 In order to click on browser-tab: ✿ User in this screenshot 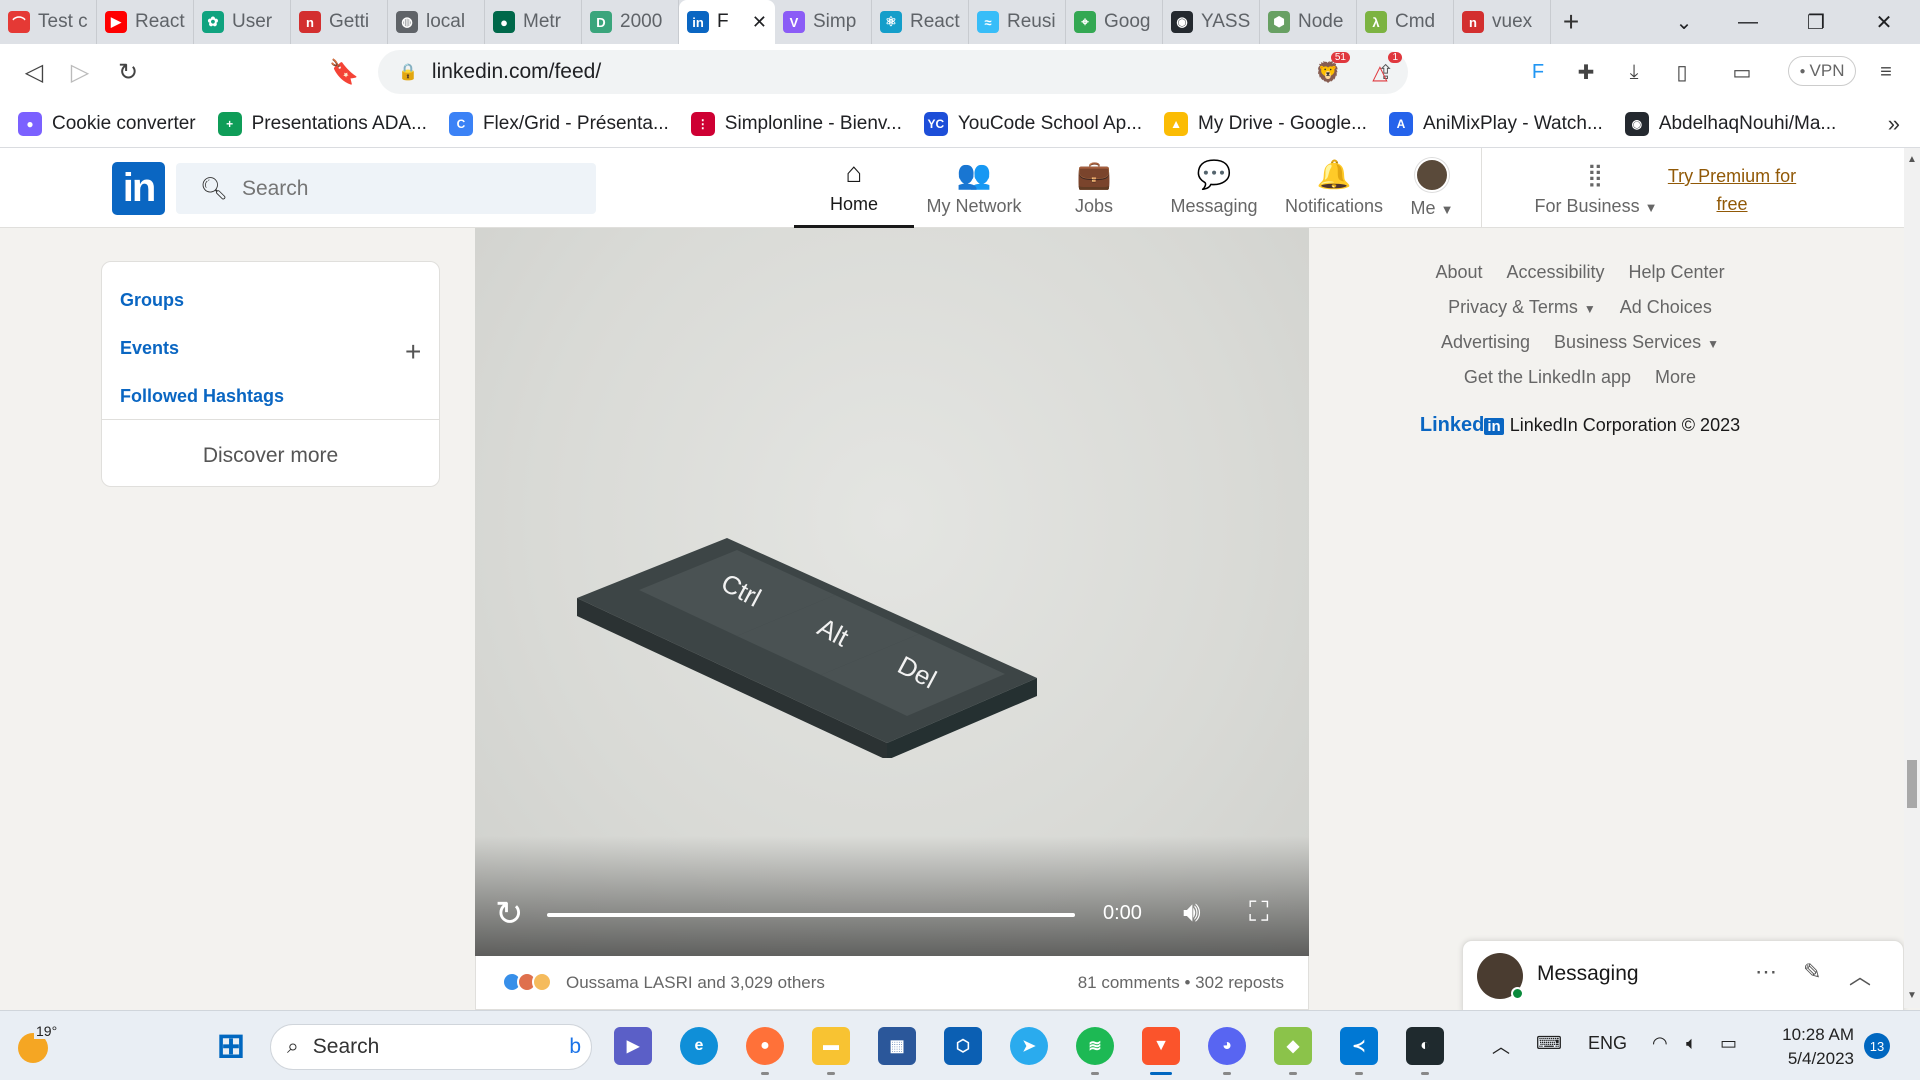, I will do `click(242, 22)`.